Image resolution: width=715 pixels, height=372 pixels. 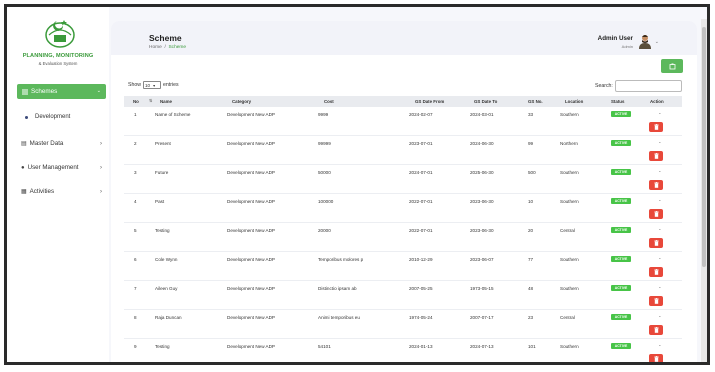 What do you see at coordinates (341, 259) in the screenshot?
I see `cell-cost: Temporibus molores p` at bounding box center [341, 259].